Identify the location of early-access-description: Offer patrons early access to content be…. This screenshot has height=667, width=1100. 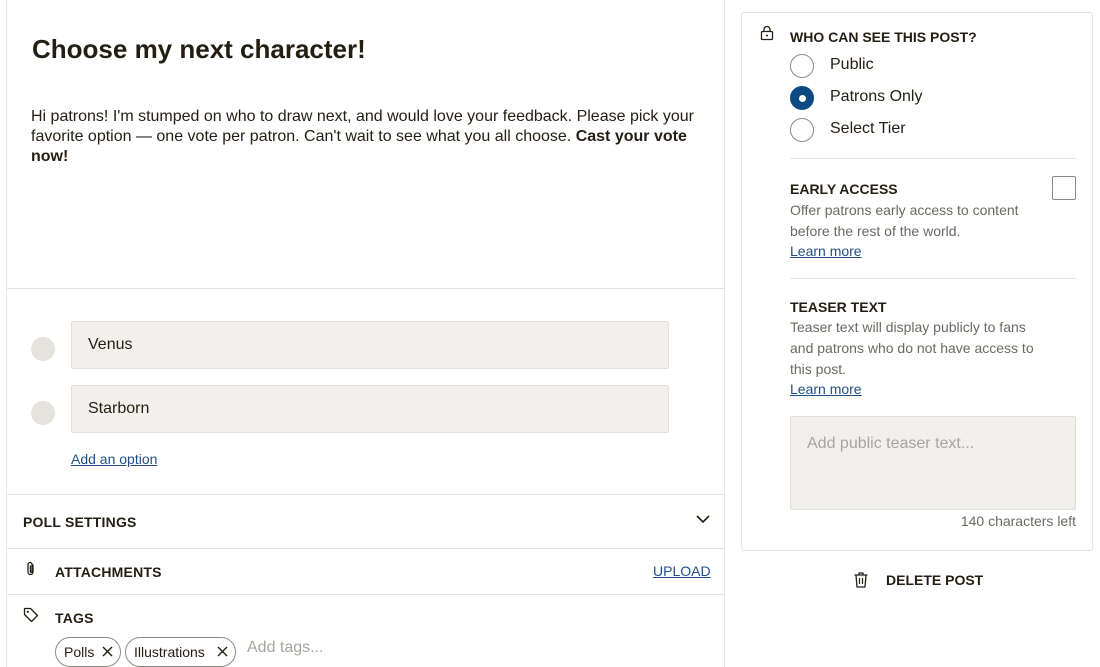
(904, 220).